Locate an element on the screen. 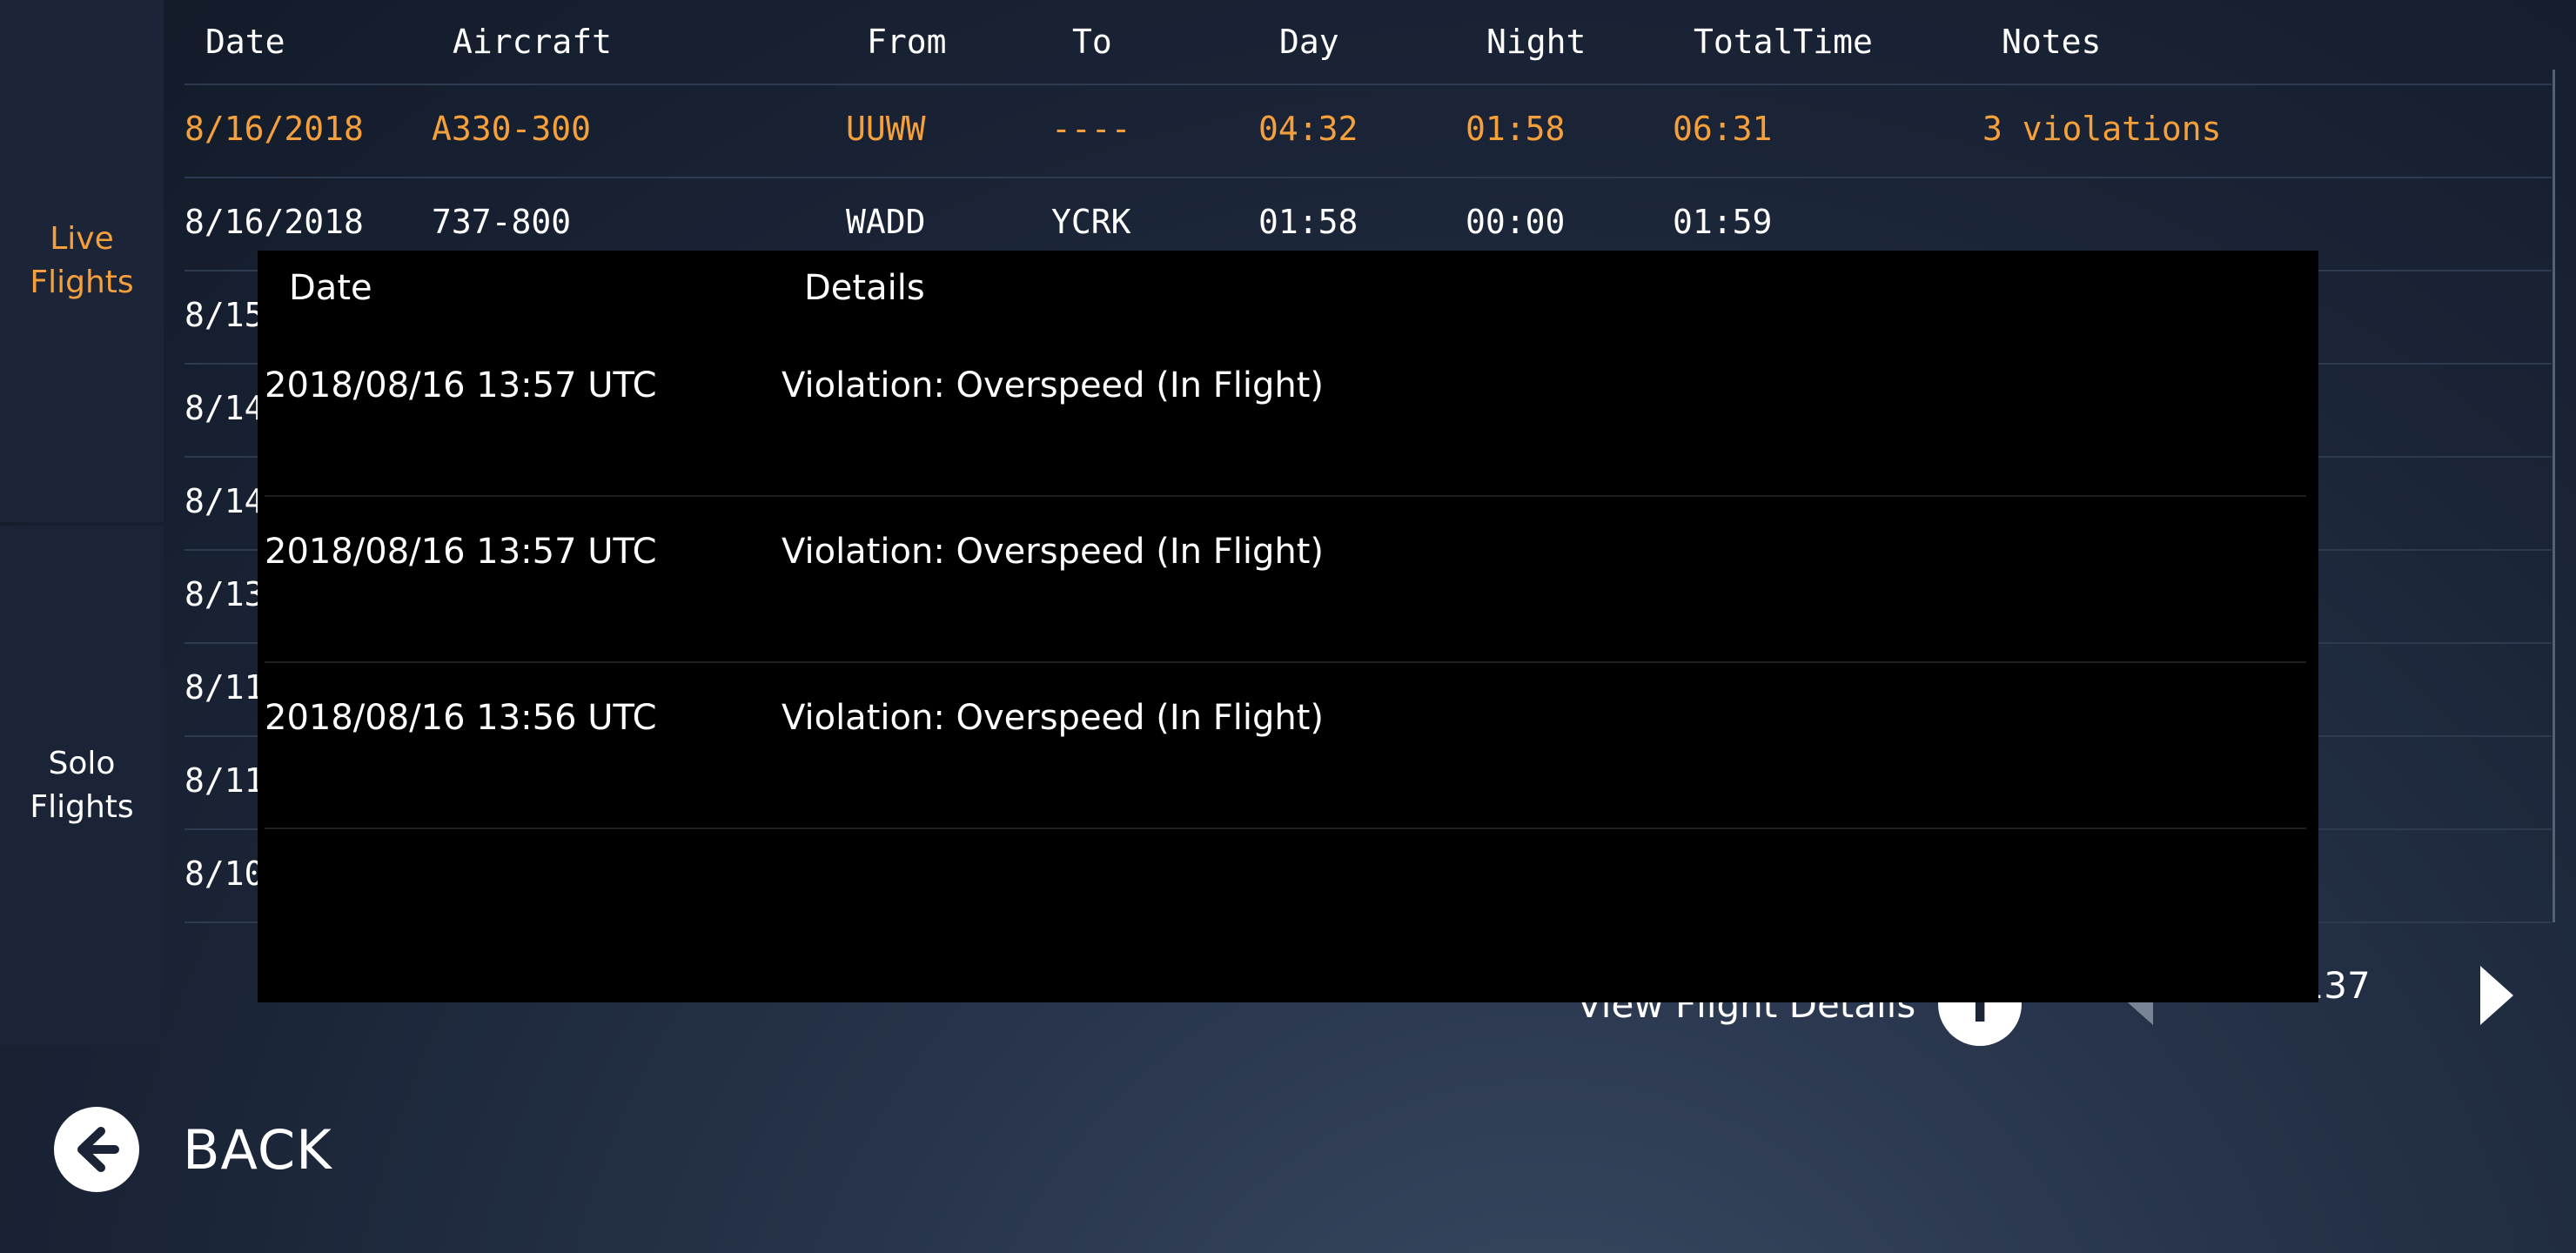 This screenshot has height=1253, width=2576. cell-aircraft: A330-300 is located at coordinates (512, 129).